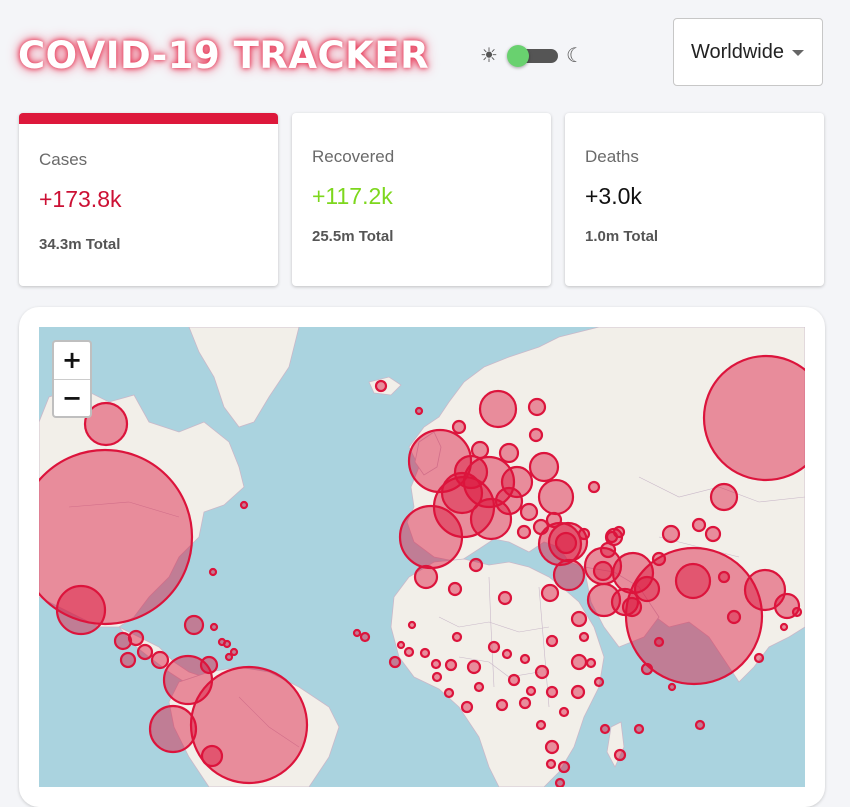 This screenshot has height=807, width=850. I want to click on deaths-card: Deaths +3.0k 1.0m Total, so click(694, 199).